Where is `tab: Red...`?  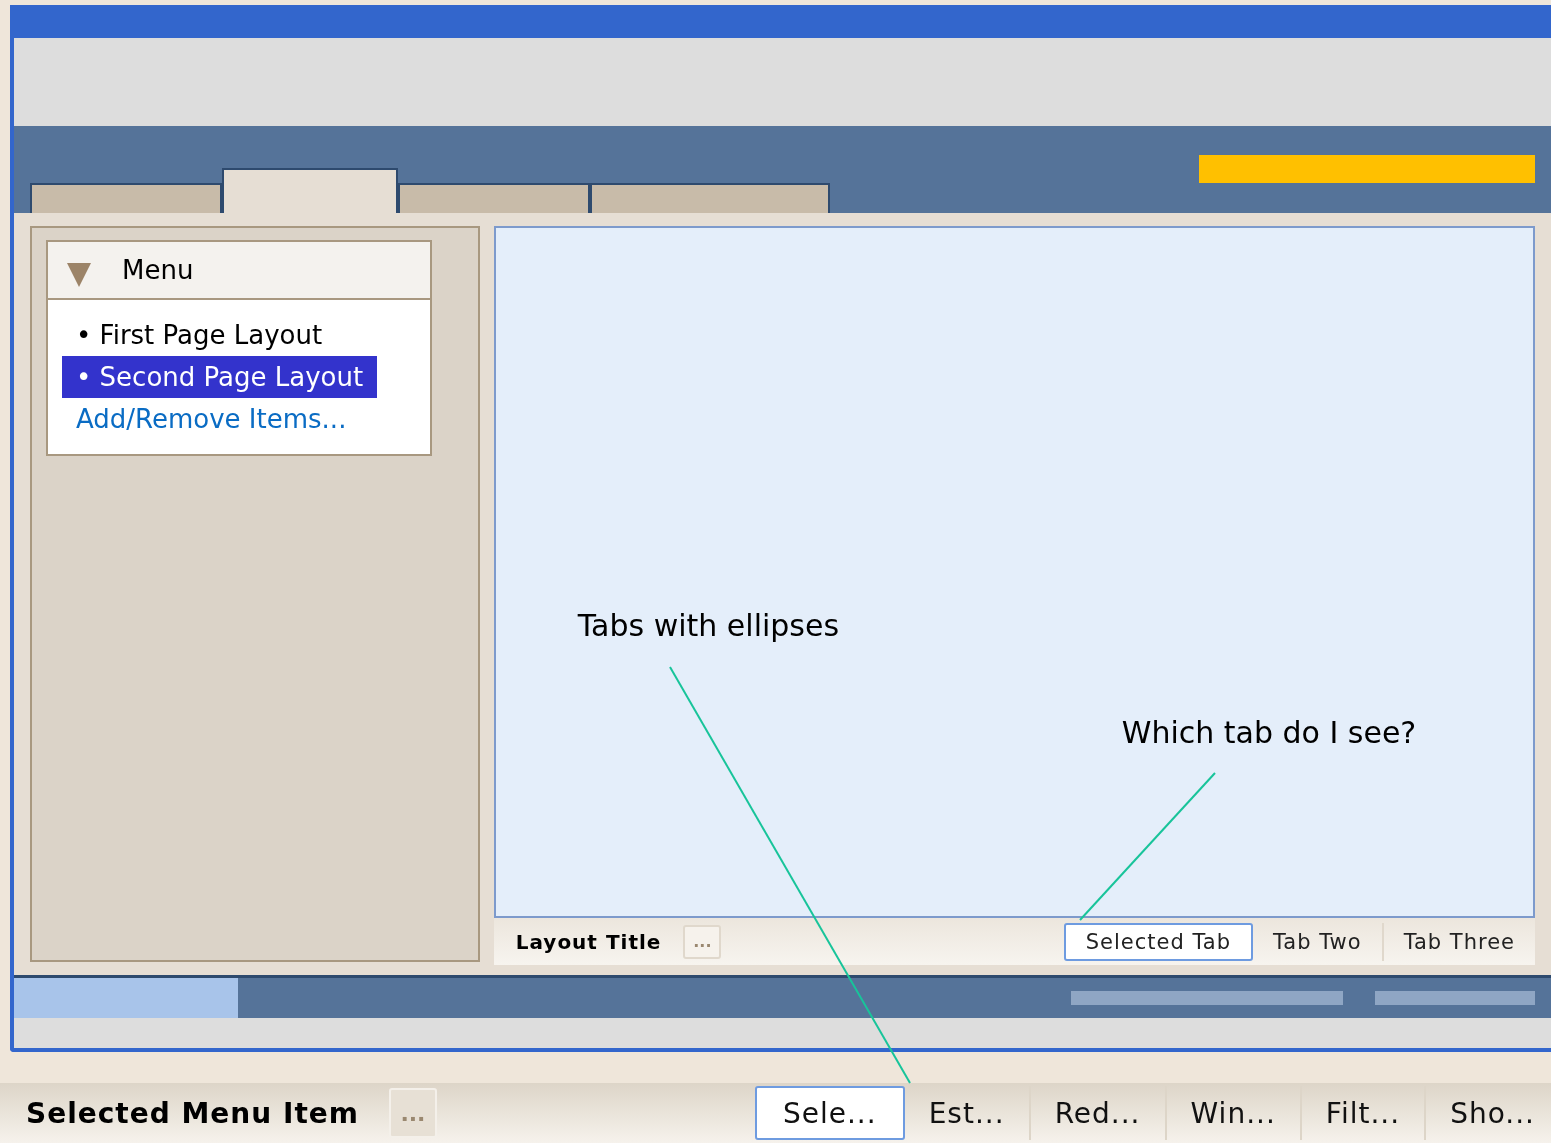 tab: Red... is located at coordinates (1098, 1113).